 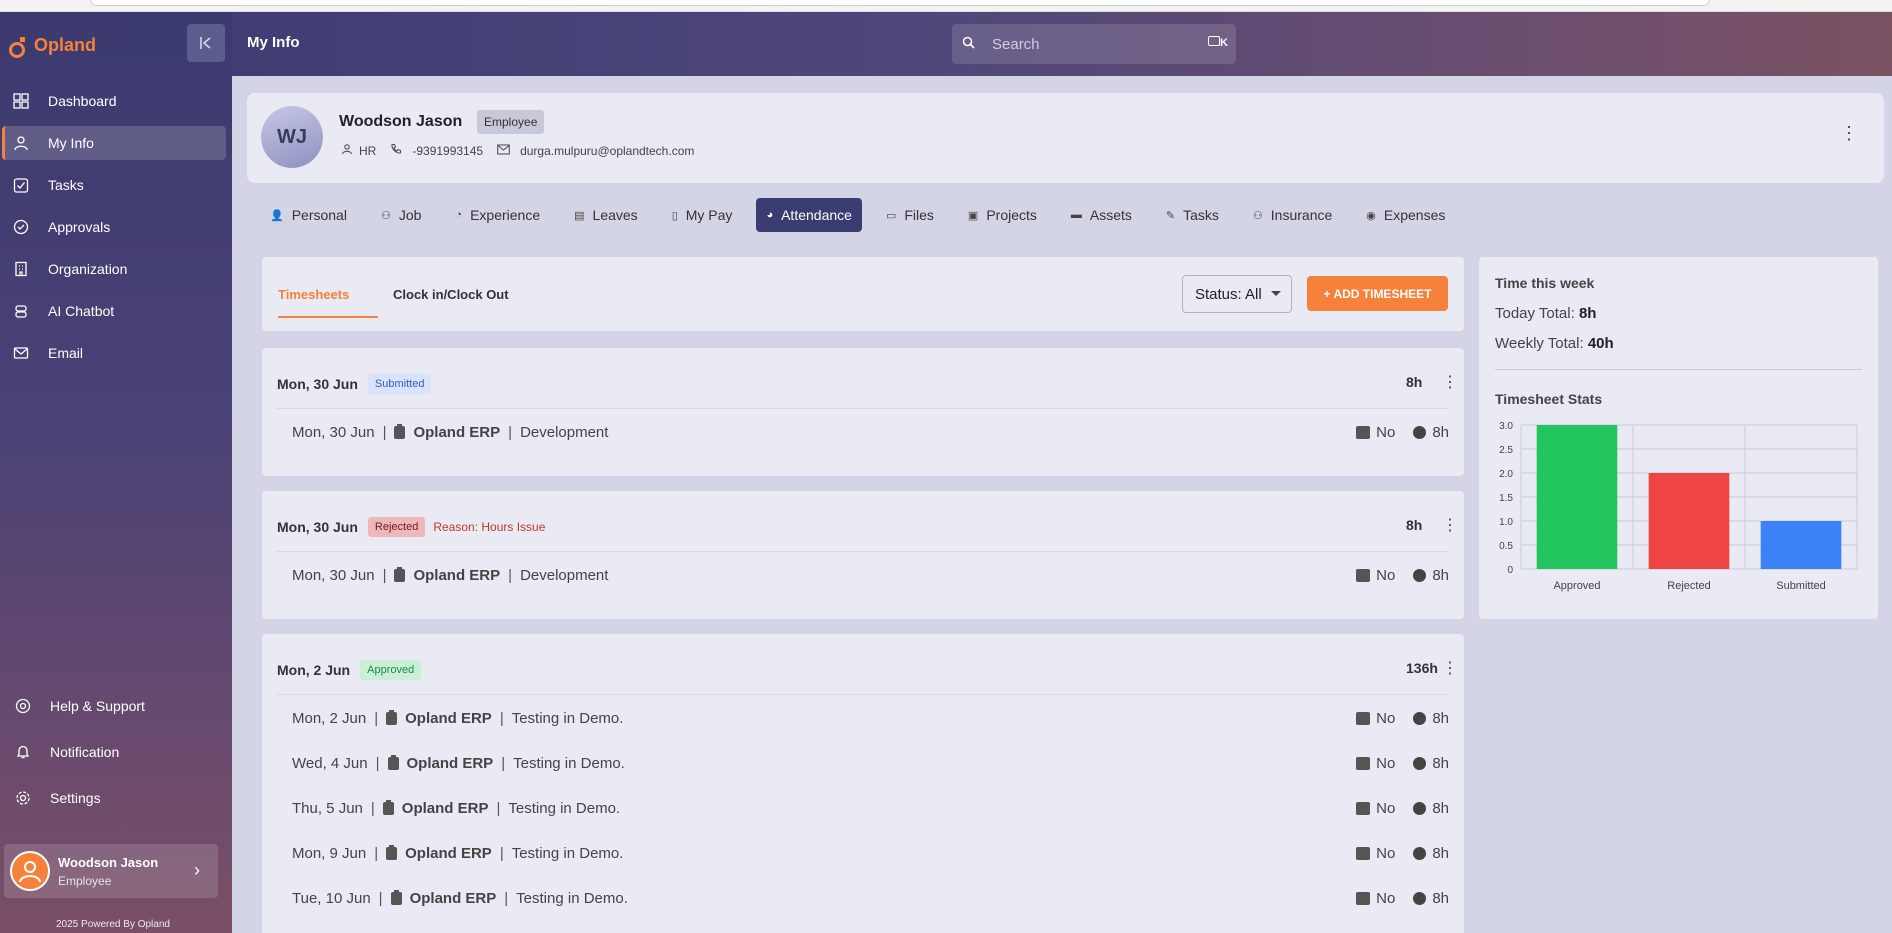 What do you see at coordinates (114, 353) in the screenshot?
I see `sidebar-item-email: Email` at bounding box center [114, 353].